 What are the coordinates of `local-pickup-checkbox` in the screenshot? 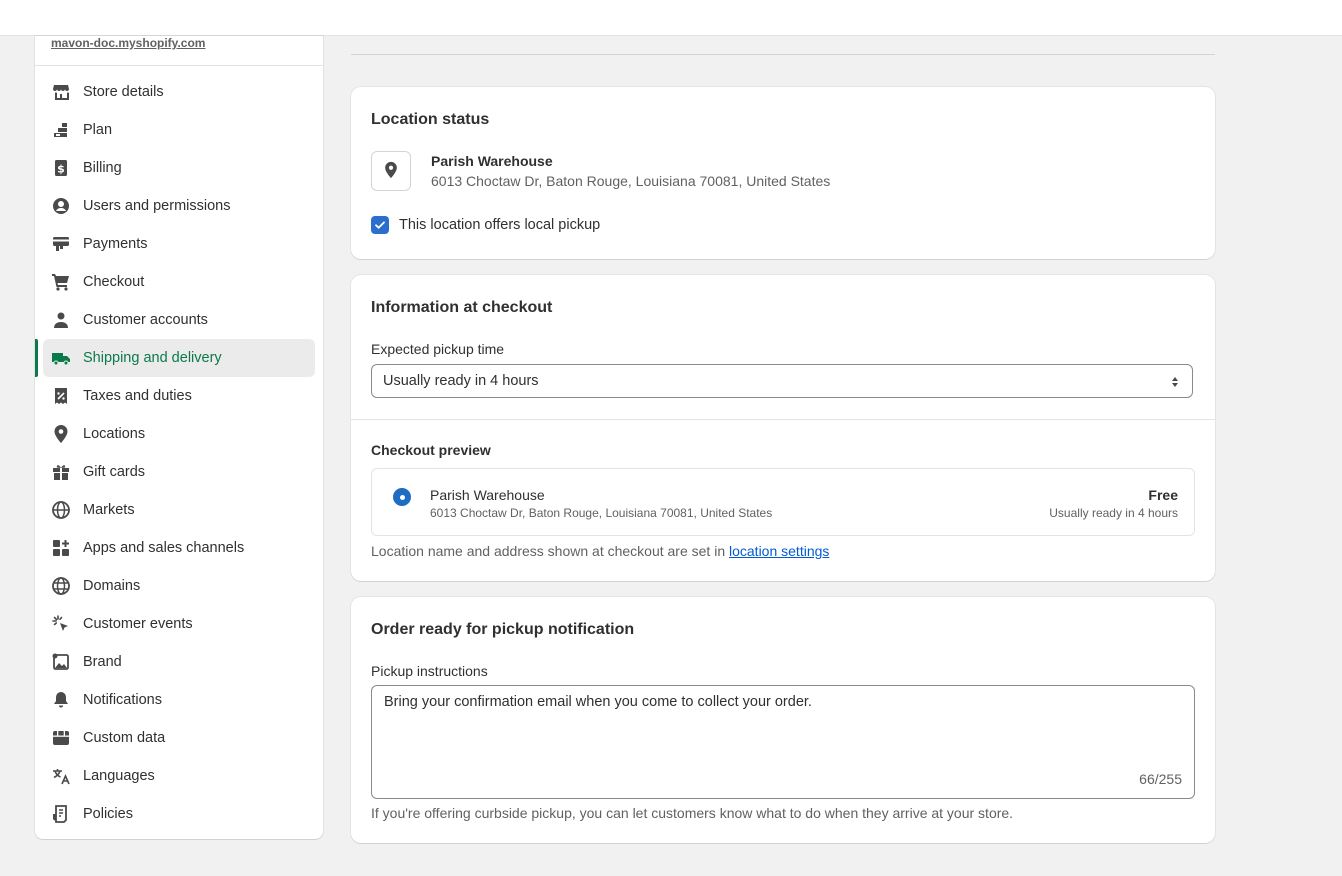 It's located at (380, 225).